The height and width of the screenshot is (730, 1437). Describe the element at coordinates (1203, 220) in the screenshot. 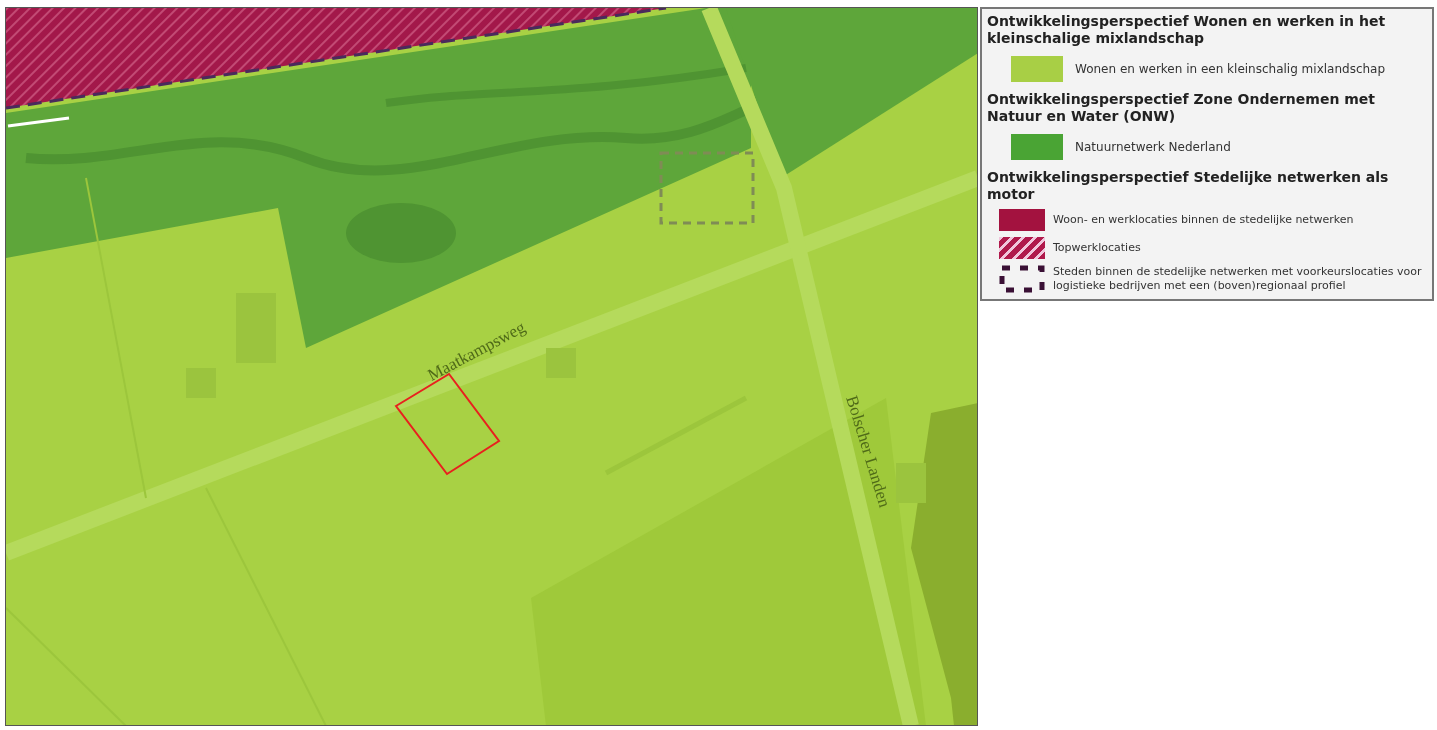

I see `legend-label: Woon- en werklocaties binnen de stedelijke netwerken` at that location.